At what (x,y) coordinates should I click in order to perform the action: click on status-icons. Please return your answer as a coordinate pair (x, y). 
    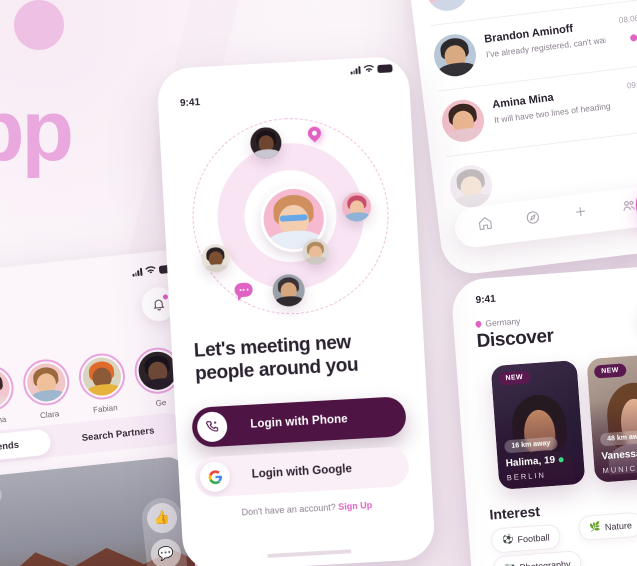
    Looking at the image, I should click on (371, 69).